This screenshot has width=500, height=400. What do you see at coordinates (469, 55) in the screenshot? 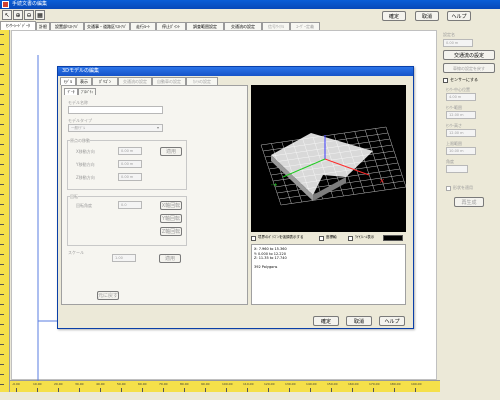
I see `traffic-flow-button: 交通流の設定` at bounding box center [469, 55].